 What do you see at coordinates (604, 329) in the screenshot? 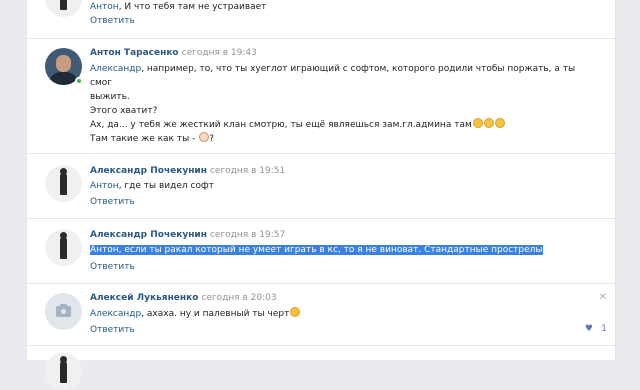
I see `like-count: 1` at bounding box center [604, 329].